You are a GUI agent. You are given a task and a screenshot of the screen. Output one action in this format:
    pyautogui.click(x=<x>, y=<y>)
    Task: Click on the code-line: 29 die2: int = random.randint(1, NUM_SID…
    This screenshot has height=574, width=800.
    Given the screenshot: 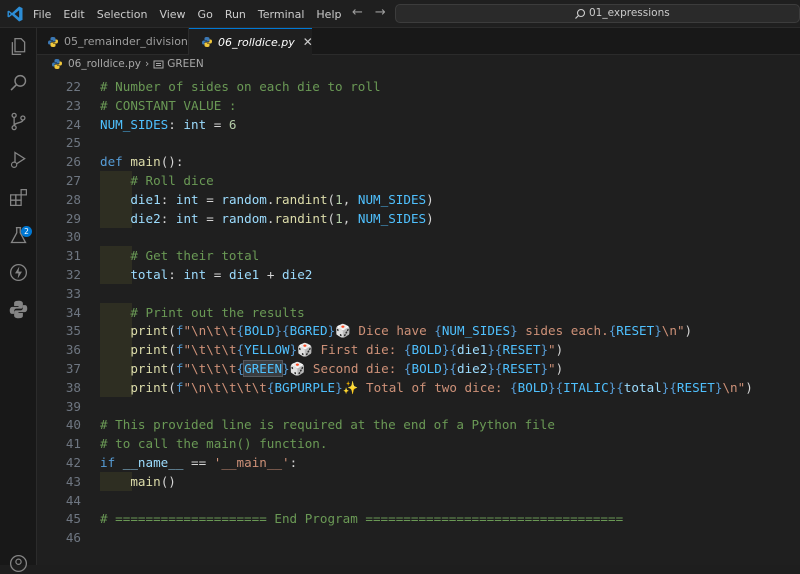 What is the action you would take?
    pyautogui.click(x=418, y=218)
    